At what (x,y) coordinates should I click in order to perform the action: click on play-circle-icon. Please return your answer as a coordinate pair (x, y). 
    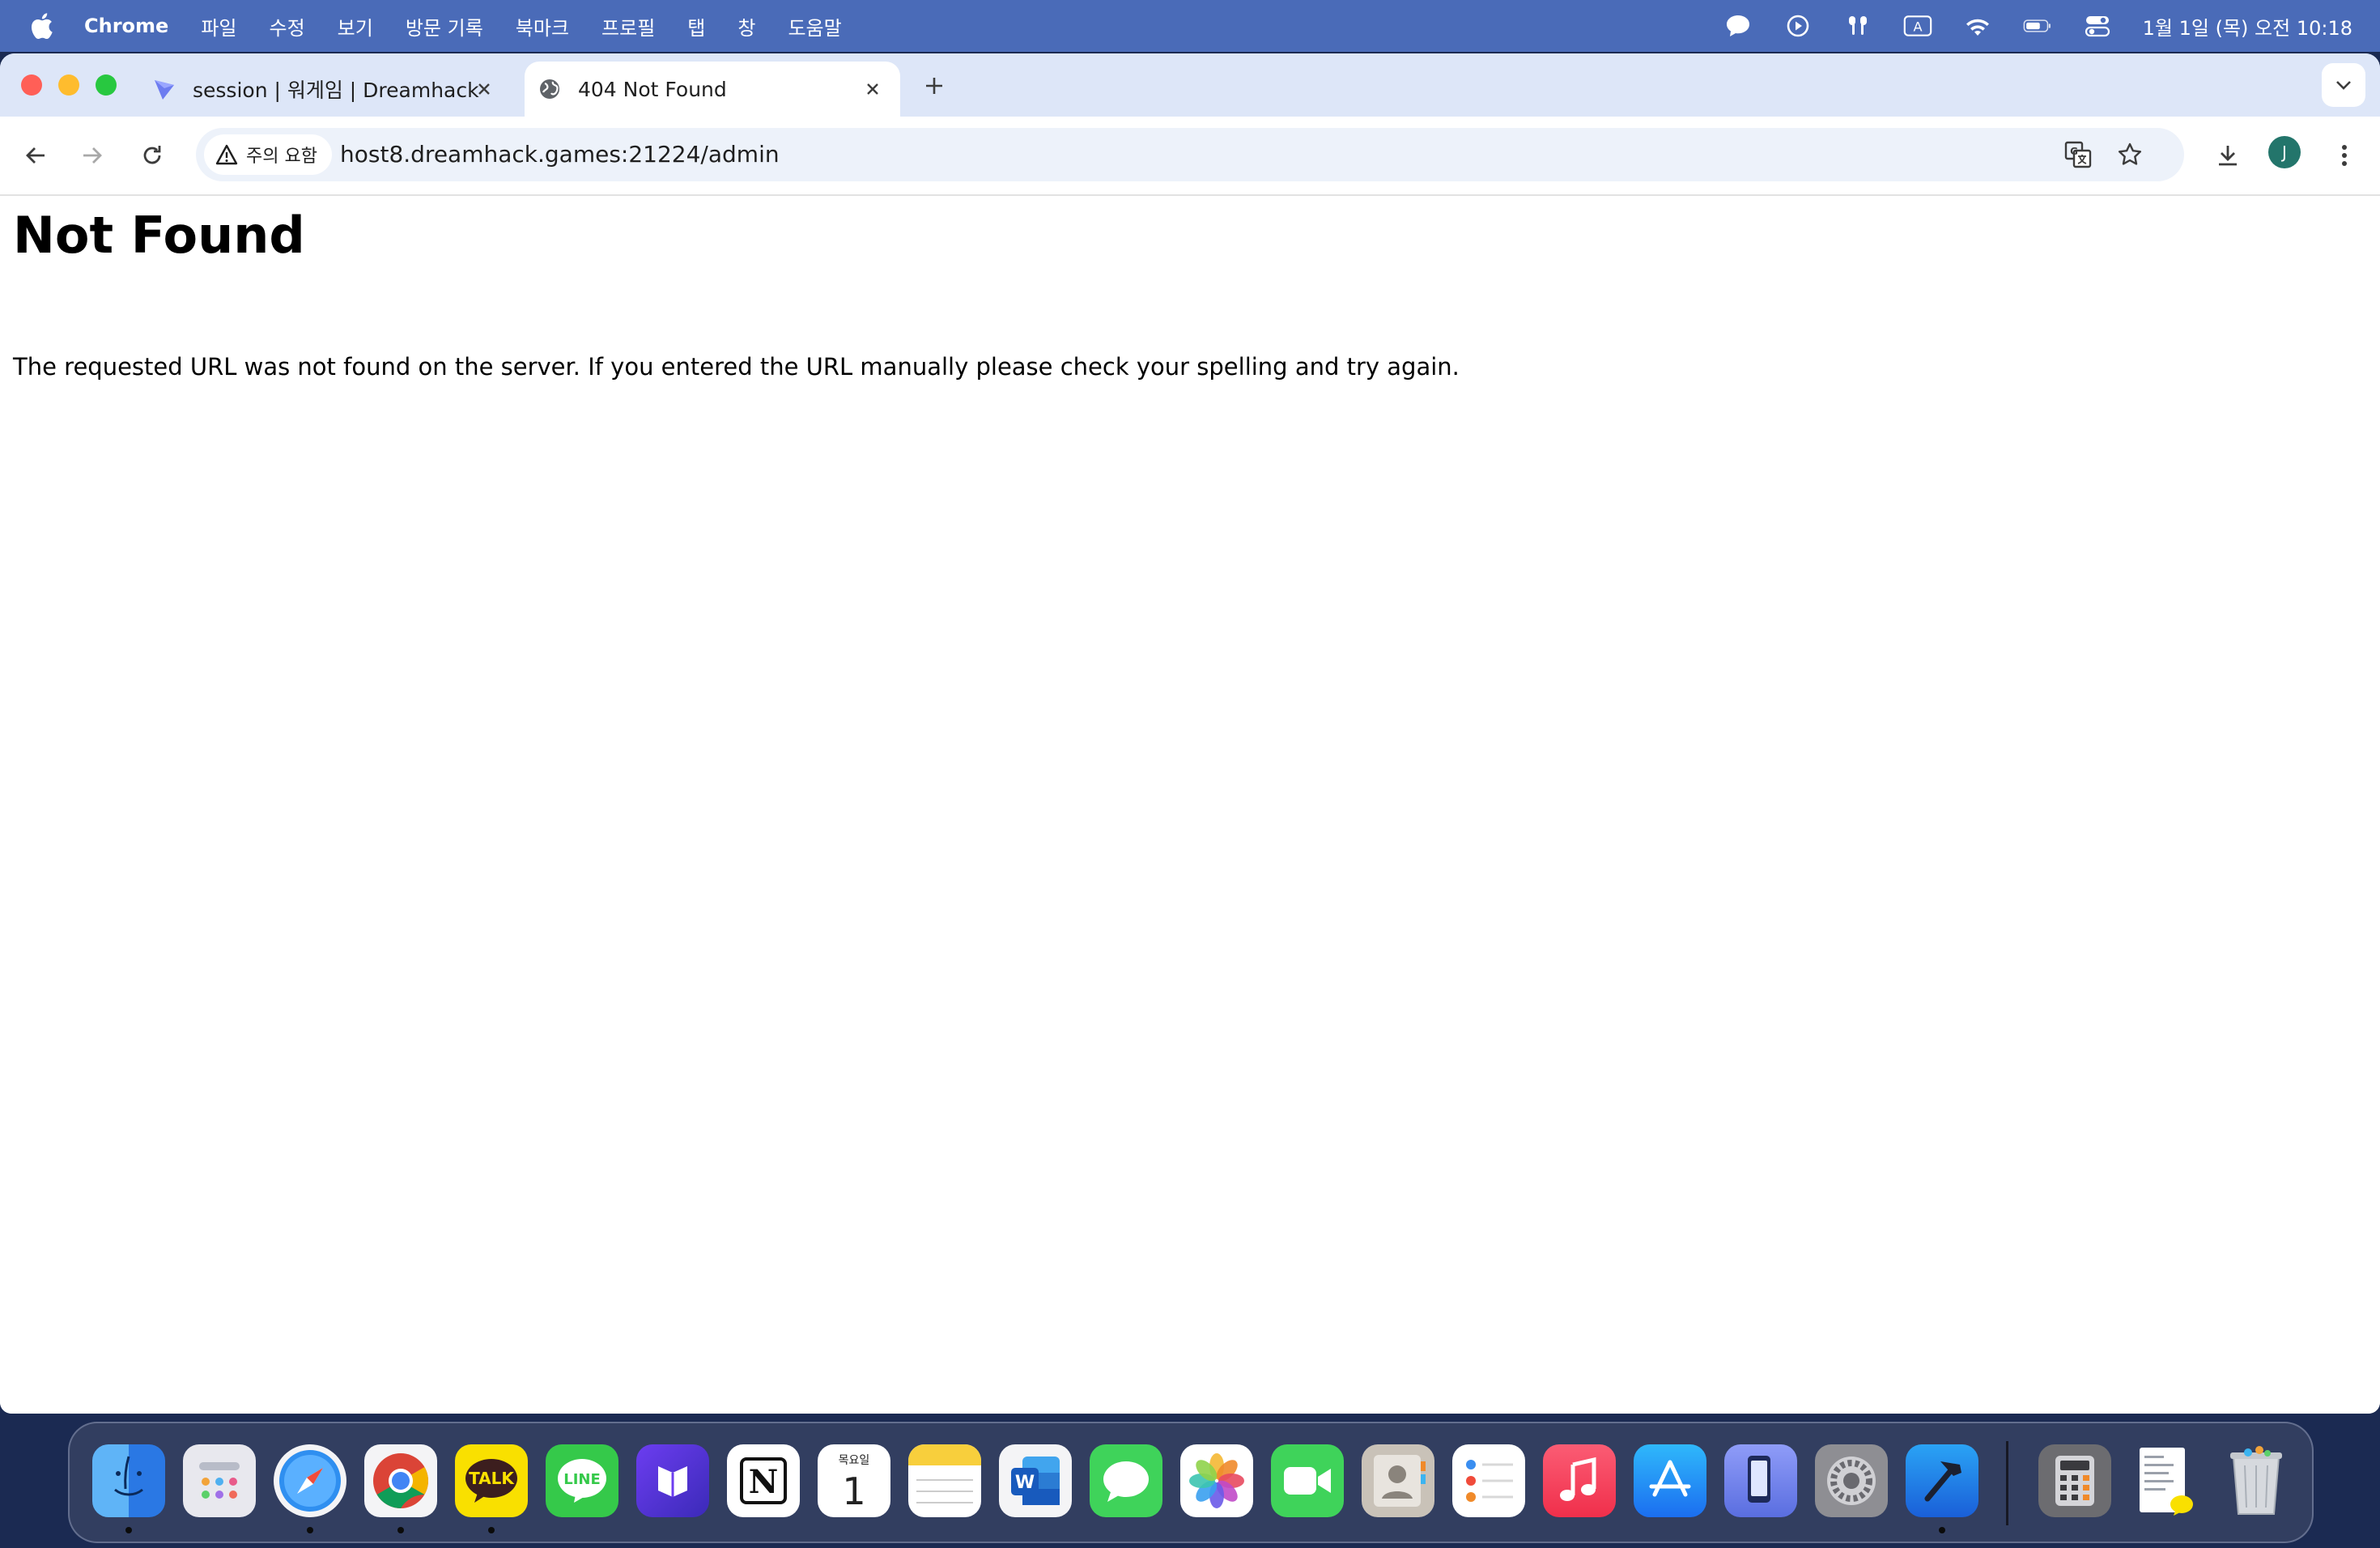
    Looking at the image, I should click on (1798, 25).